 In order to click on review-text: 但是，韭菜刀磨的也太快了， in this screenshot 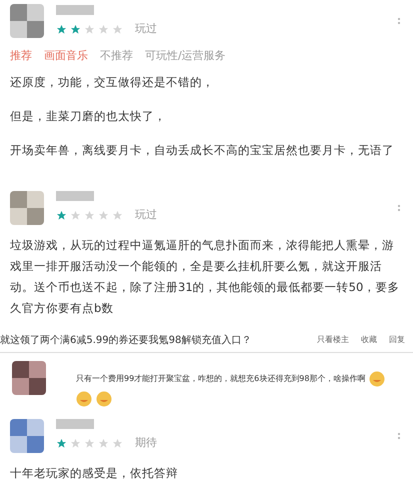, I will do `click(88, 116)`.